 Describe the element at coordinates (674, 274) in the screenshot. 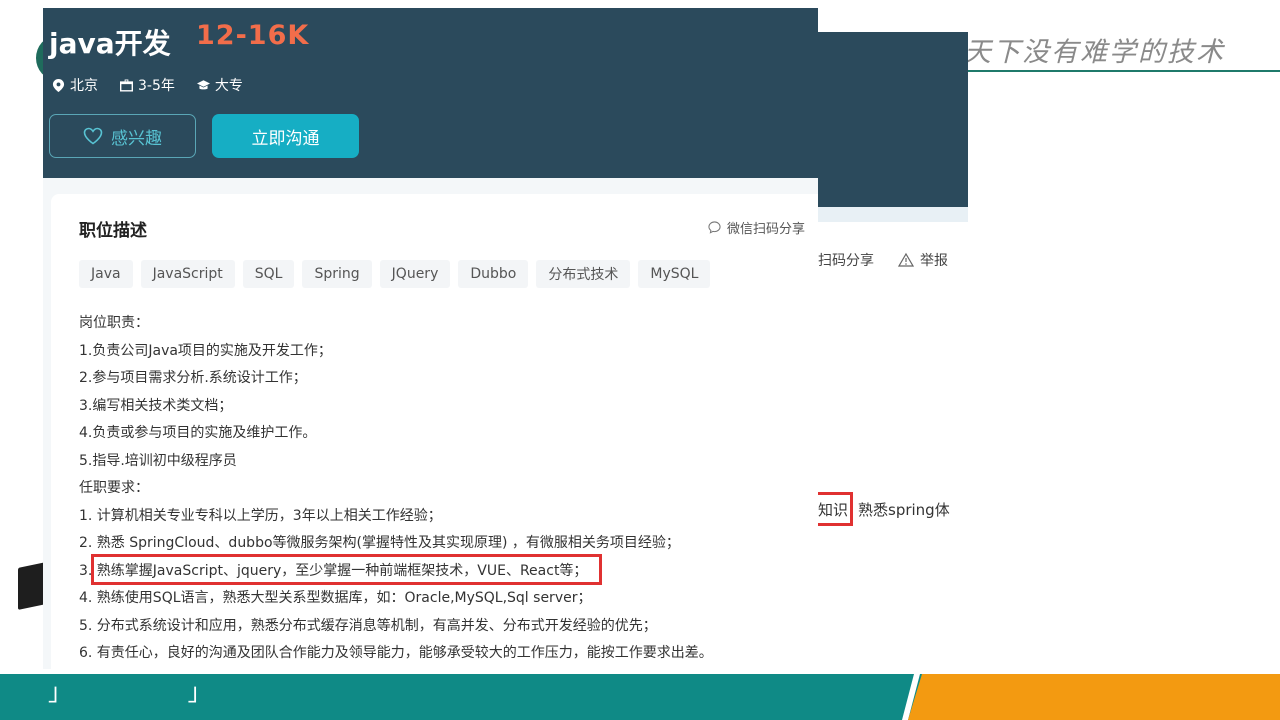

I see `skill-tag: MySQL` at that location.